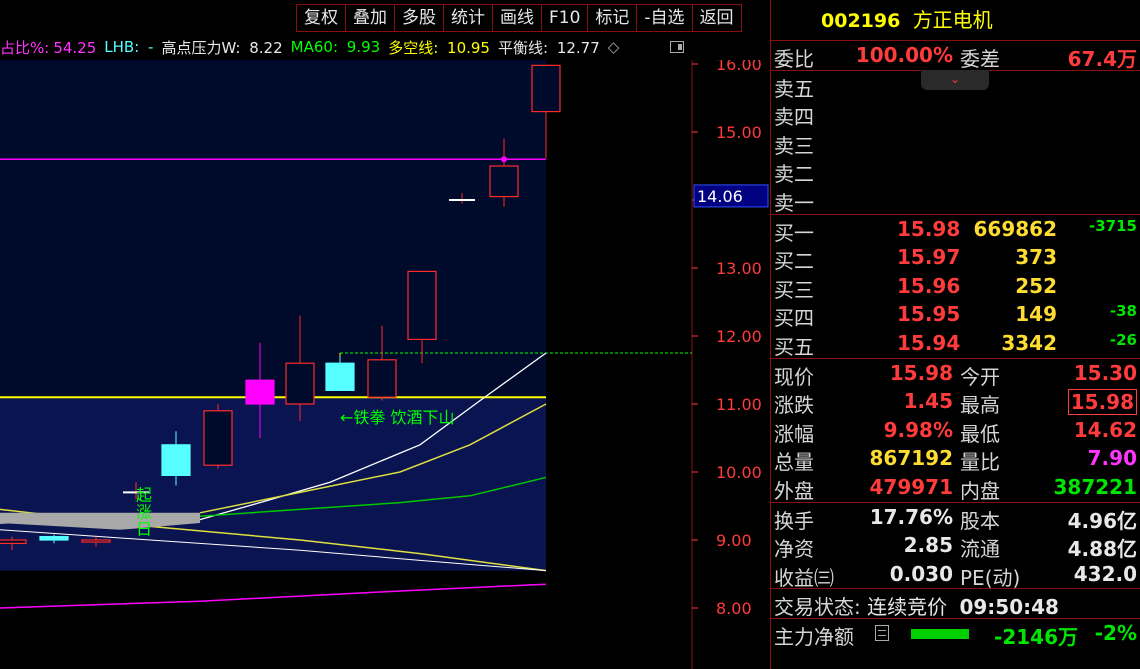 The image size is (1140, 669). I want to click on current-price-text: 14.06, so click(720, 196).